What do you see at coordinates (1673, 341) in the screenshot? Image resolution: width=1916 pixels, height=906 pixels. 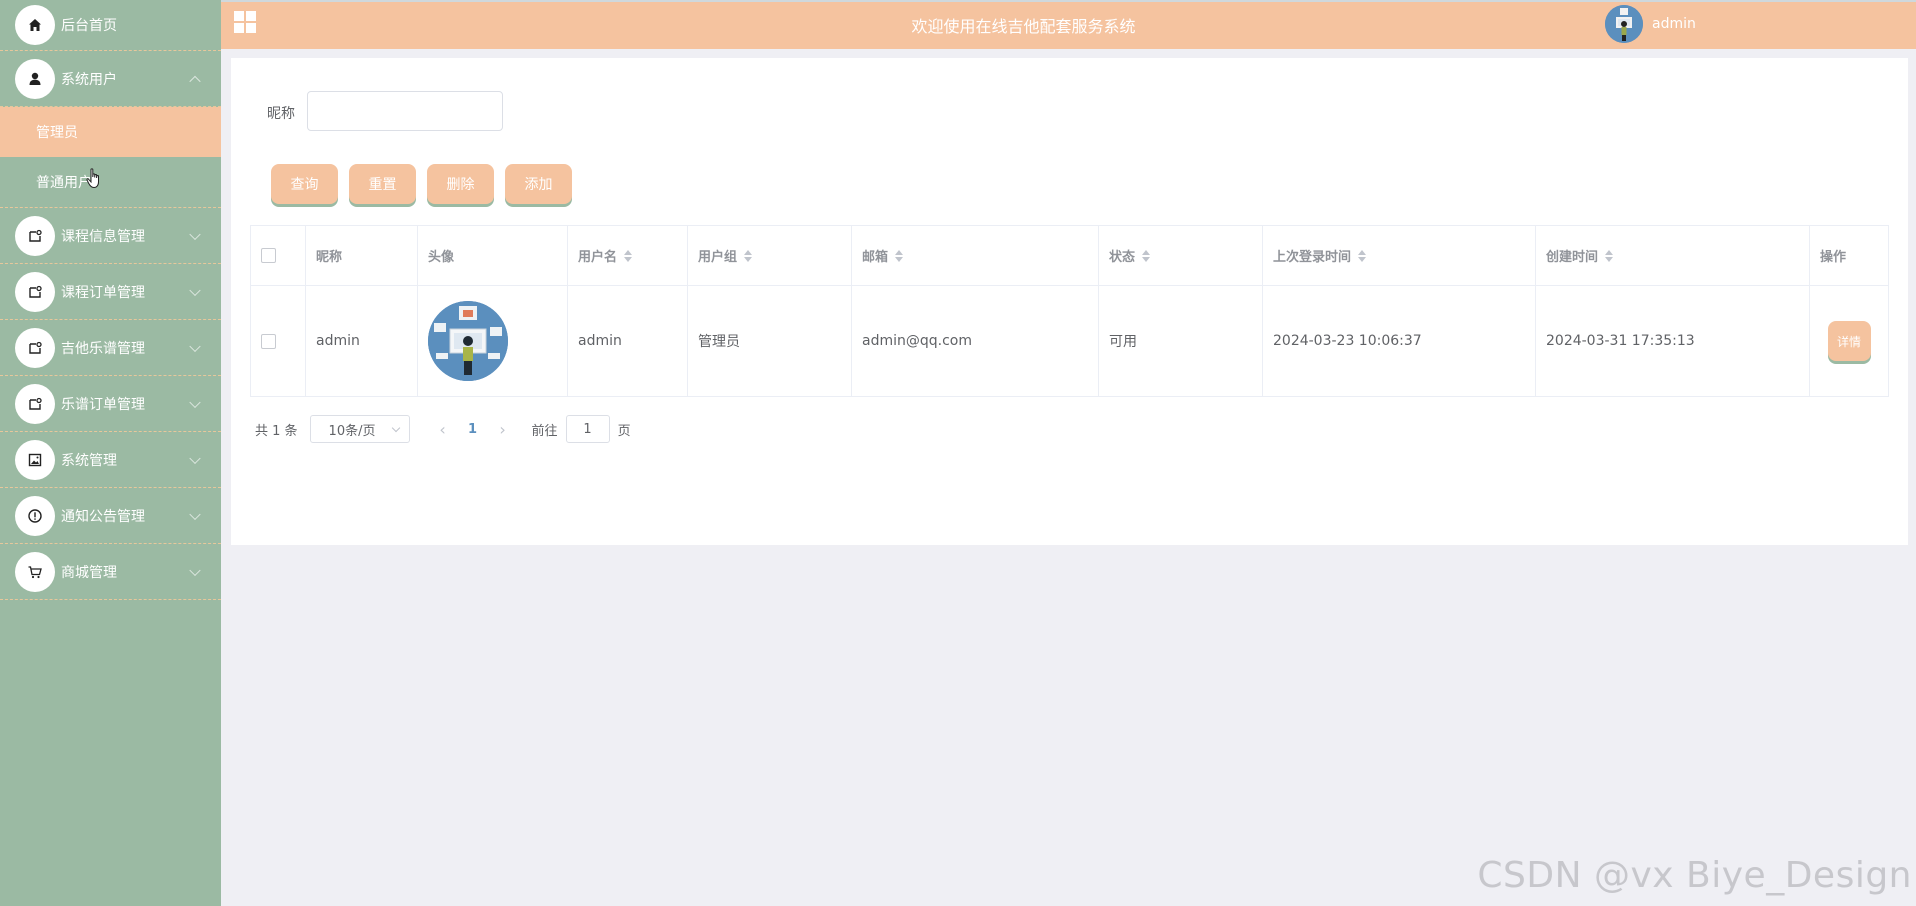 I see `cell-created: 2024-03-31 17:35:13` at bounding box center [1673, 341].